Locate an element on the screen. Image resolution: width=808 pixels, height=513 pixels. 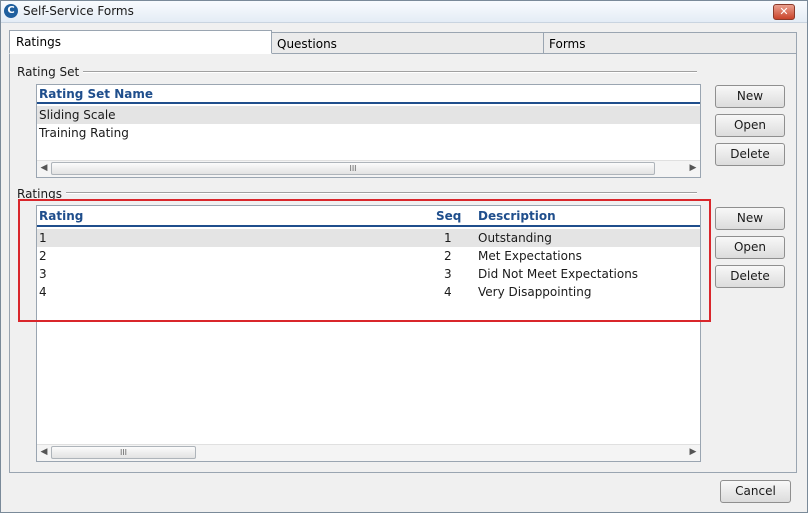
group-label-rating-set: Rating Set is located at coordinates (50, 72).